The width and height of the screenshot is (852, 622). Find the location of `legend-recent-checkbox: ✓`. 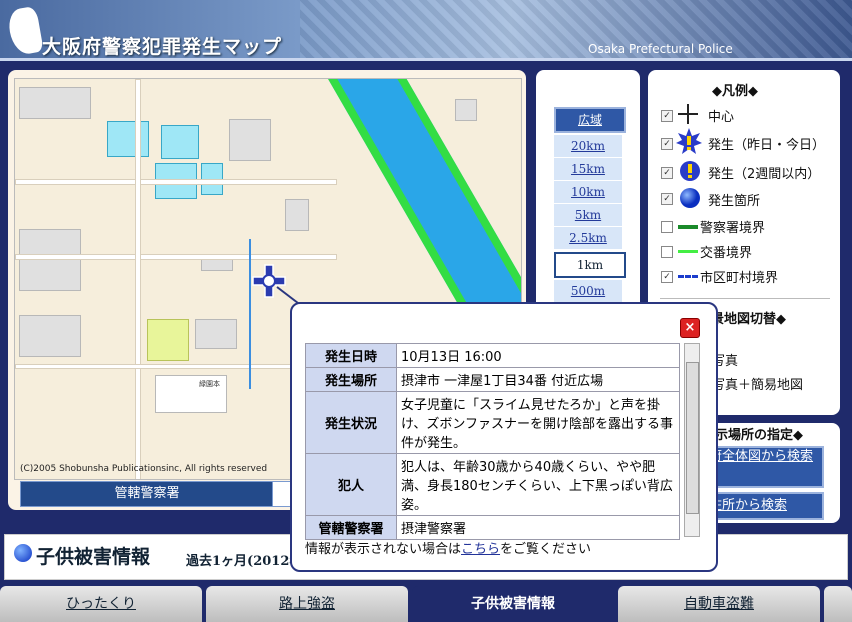

legend-recent-checkbox: ✓ is located at coordinates (667, 144).